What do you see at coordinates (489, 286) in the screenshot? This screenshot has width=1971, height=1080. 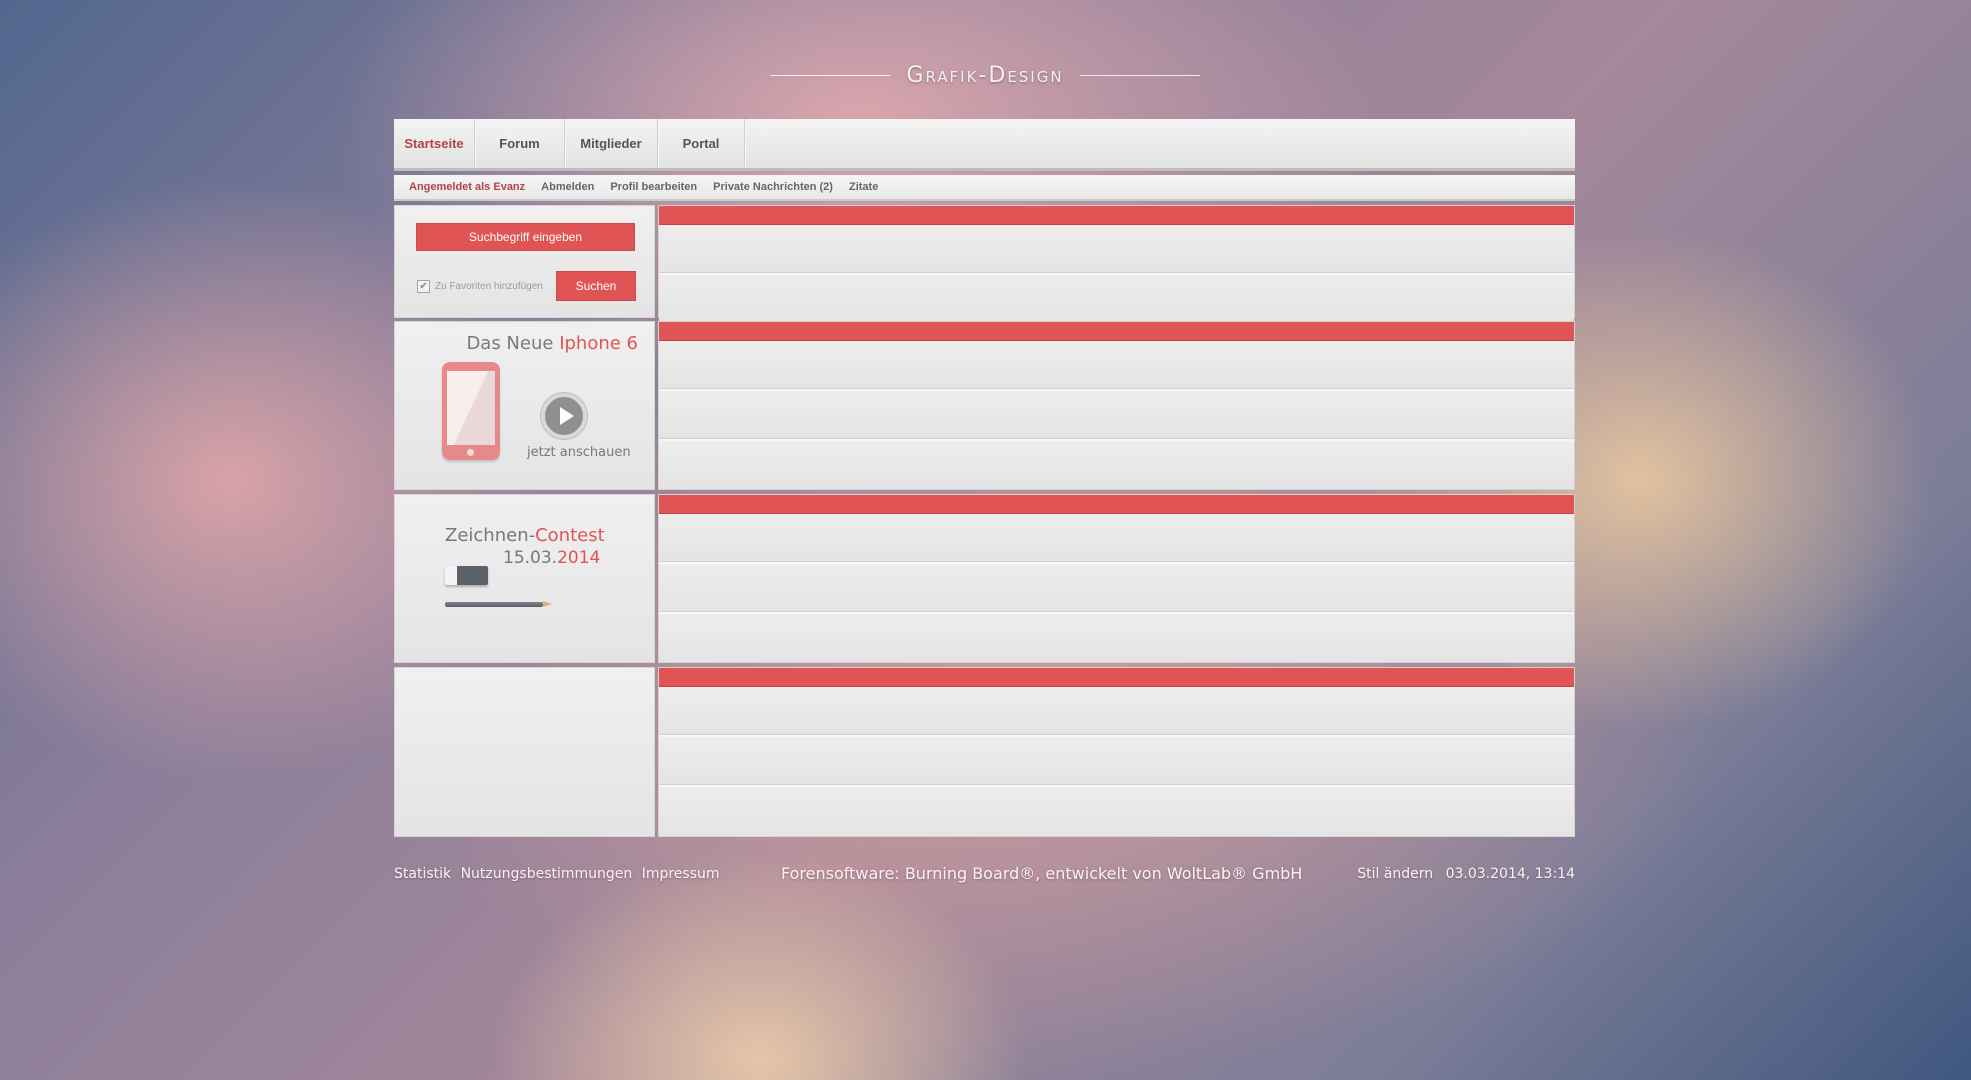 I see `favorite-checkbox-label: Zu Favoriten hinzufügen` at bounding box center [489, 286].